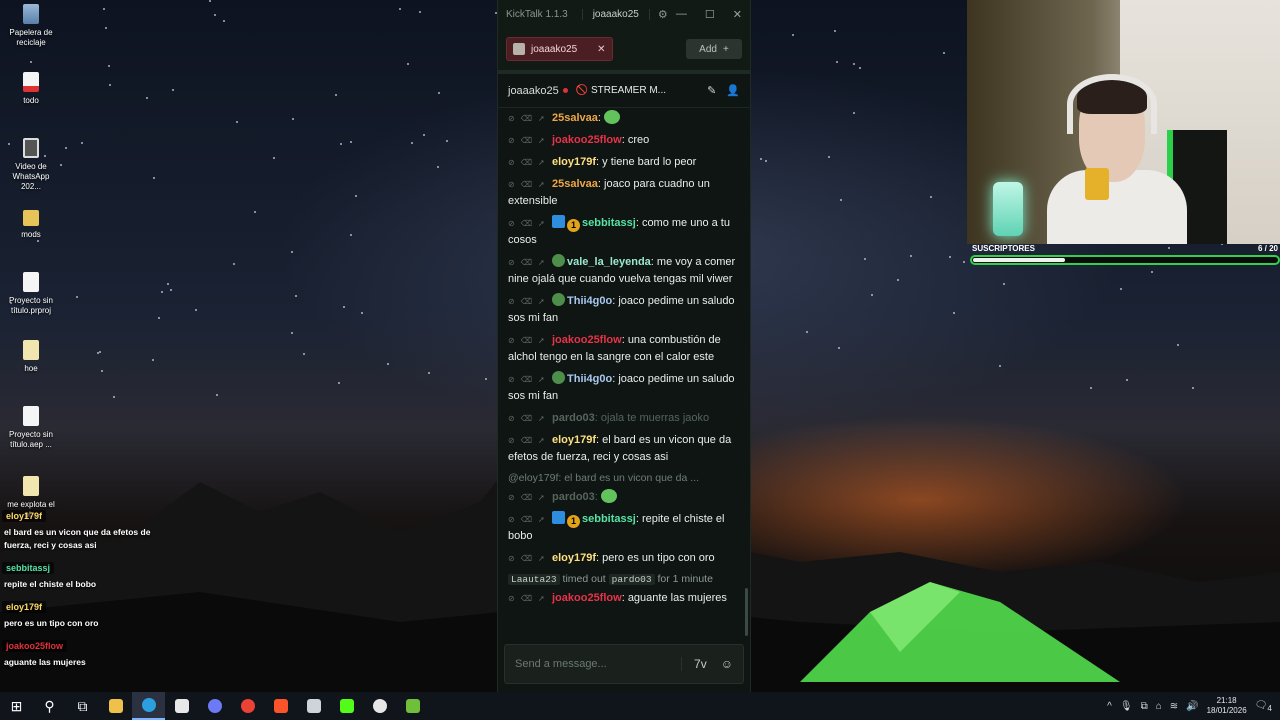 This screenshot has width=1280, height=720. What do you see at coordinates (82, 706) in the screenshot?
I see `task-view-icon: ⧉` at bounding box center [82, 706].